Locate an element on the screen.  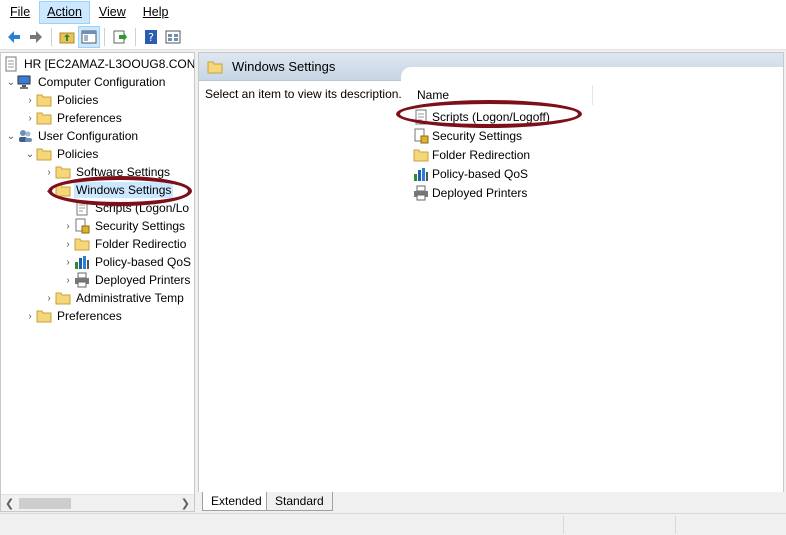
list-item-policy-qos: Policy-based QoS is located at coordinates (470, 173).